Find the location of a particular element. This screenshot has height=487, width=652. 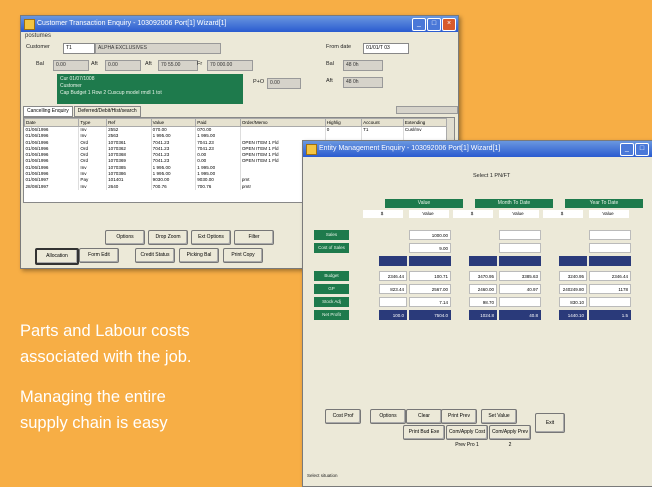

column-header: Account is located at coordinates (382, 122).